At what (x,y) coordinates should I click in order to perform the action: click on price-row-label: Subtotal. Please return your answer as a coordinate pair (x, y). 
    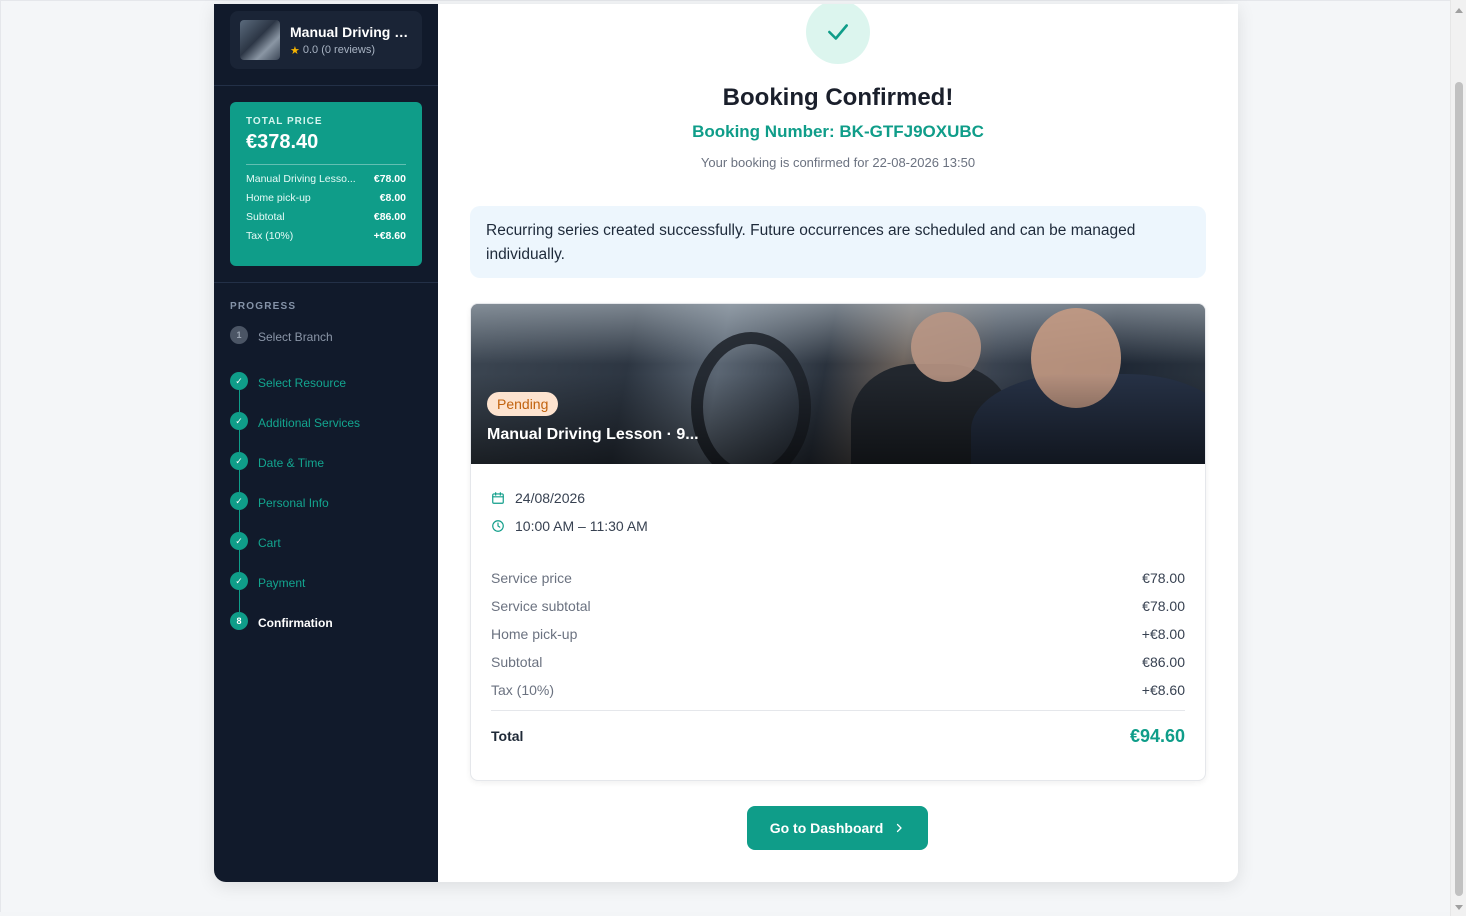
    Looking at the image, I should click on (517, 662).